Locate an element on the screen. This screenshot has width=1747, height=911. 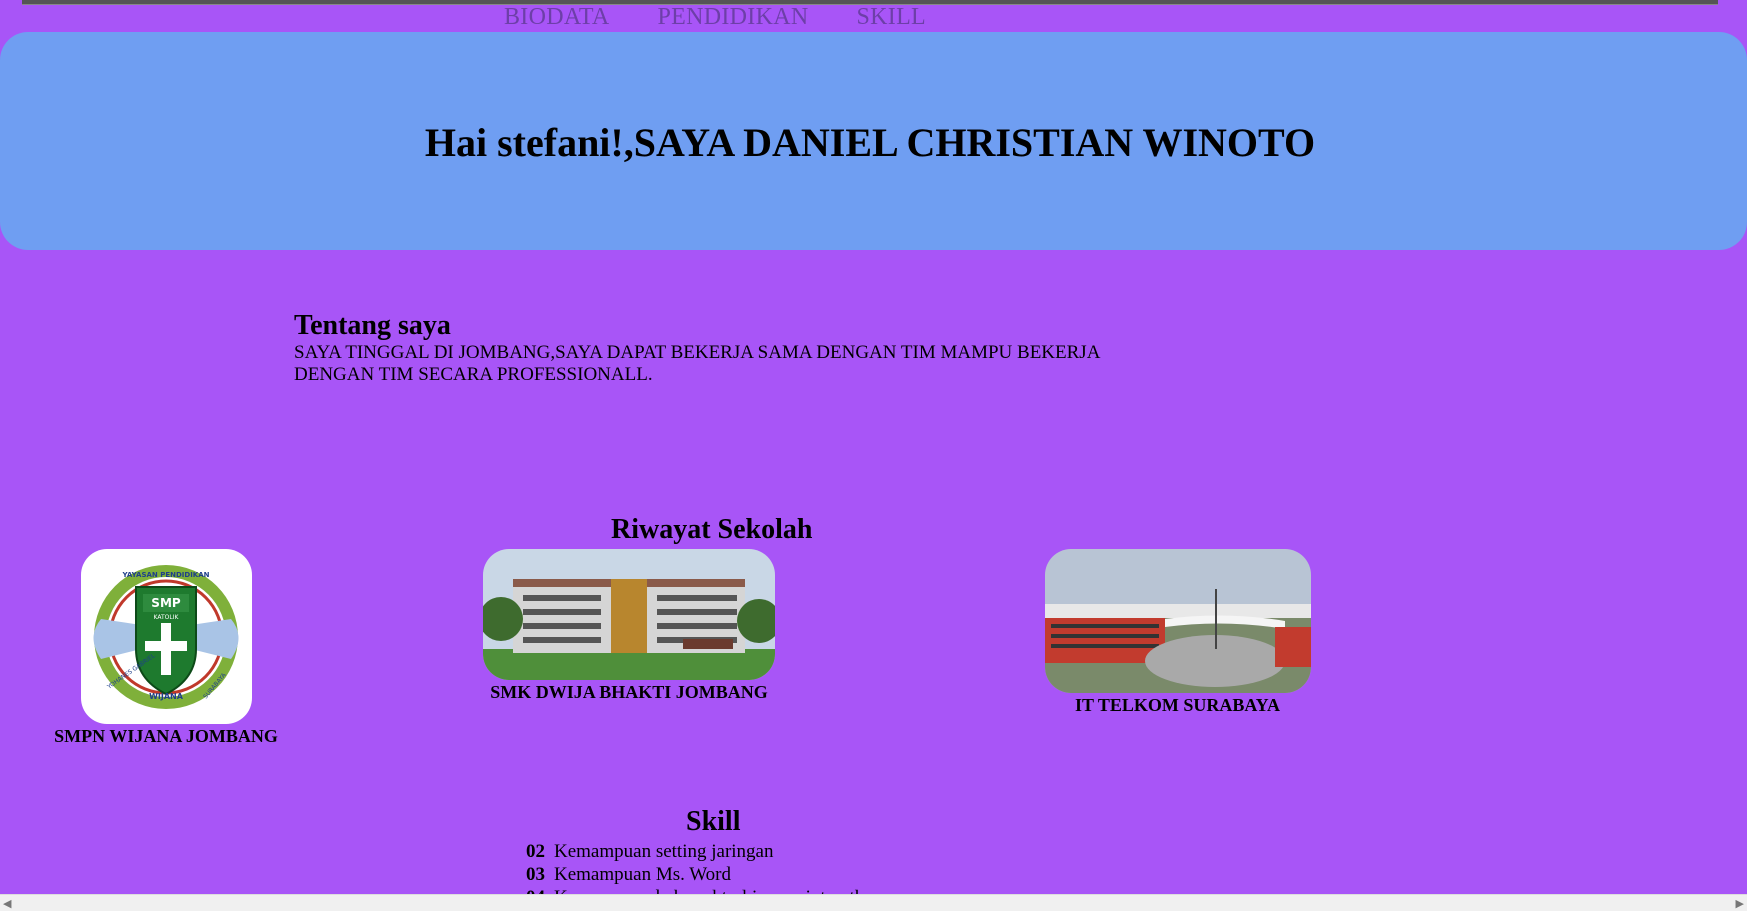
campus-photo-icon is located at coordinates (1177, 621).